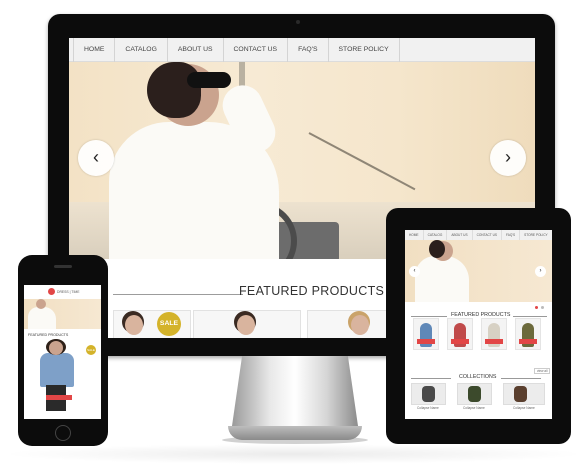 The width and height of the screenshot is (587, 473). What do you see at coordinates (59, 397) in the screenshot?
I see `phone-price-tag` at bounding box center [59, 397].